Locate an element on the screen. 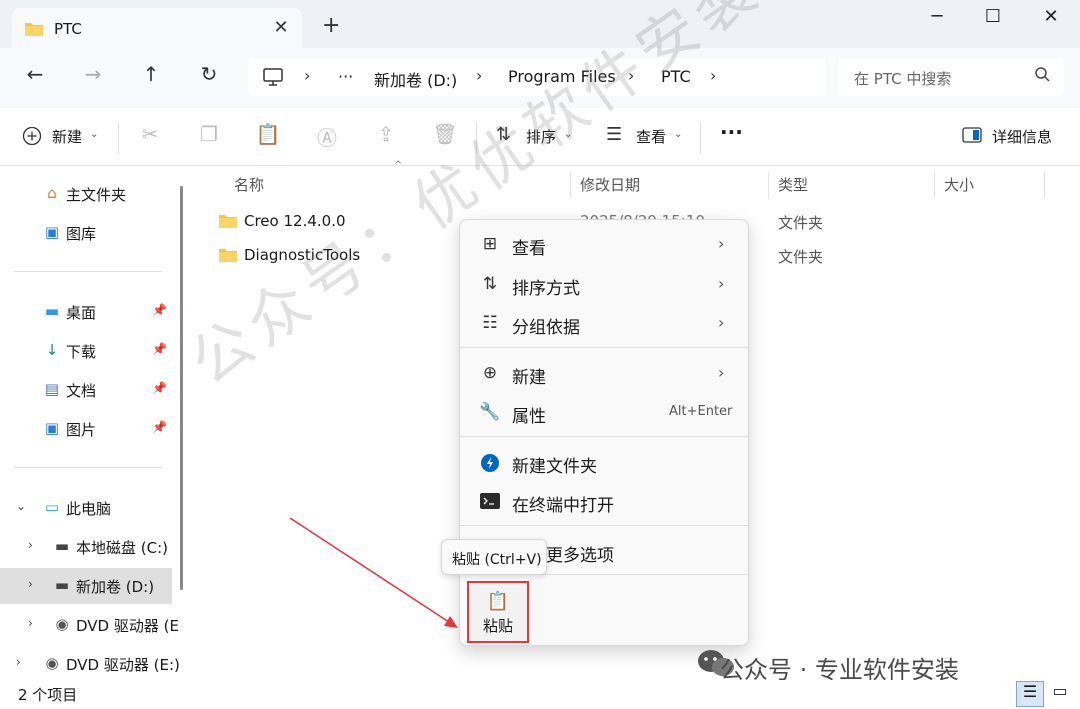 This screenshot has width=1080, height=709. details-view-icon: ☰ is located at coordinates (1030, 694).